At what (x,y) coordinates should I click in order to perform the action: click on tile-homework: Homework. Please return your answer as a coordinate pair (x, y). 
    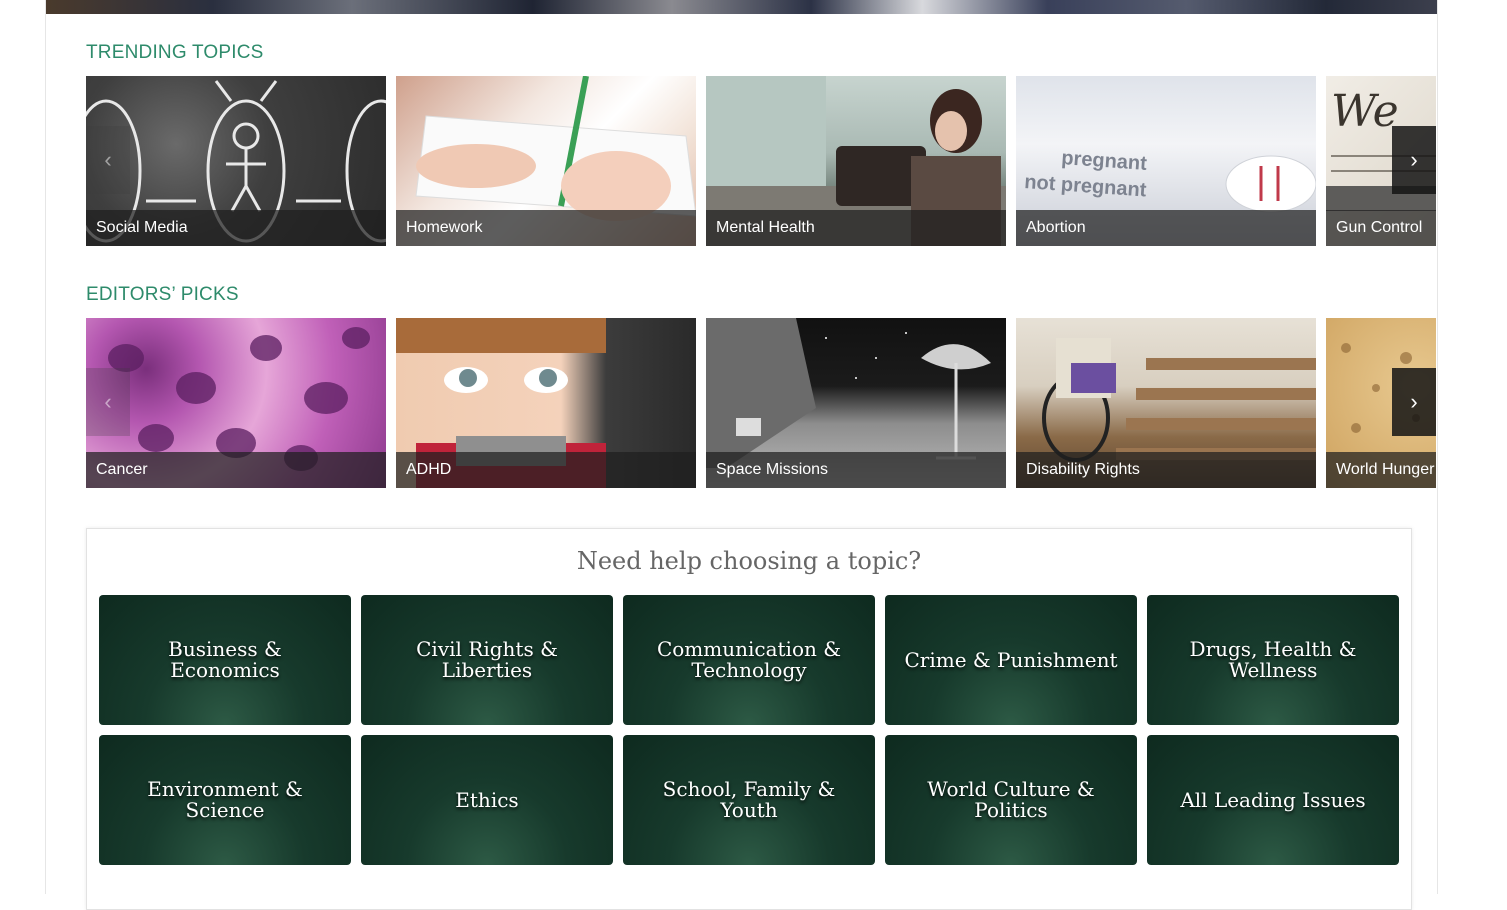
    Looking at the image, I should click on (546, 161).